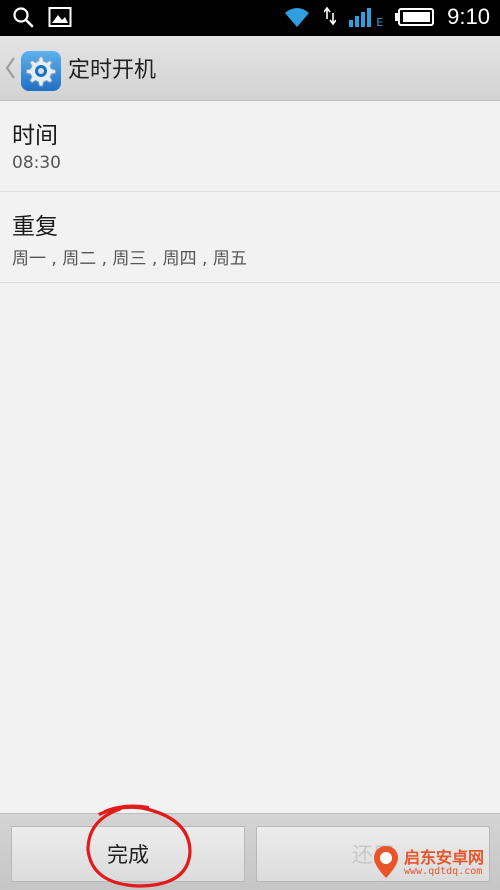 This screenshot has width=500, height=890. I want to click on watermark-name: 启东安卓网, so click(444, 857).